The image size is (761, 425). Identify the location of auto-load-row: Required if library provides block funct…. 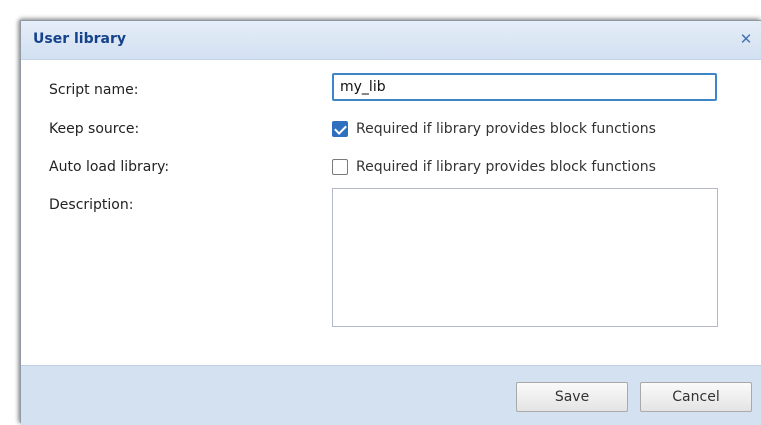
(494, 167).